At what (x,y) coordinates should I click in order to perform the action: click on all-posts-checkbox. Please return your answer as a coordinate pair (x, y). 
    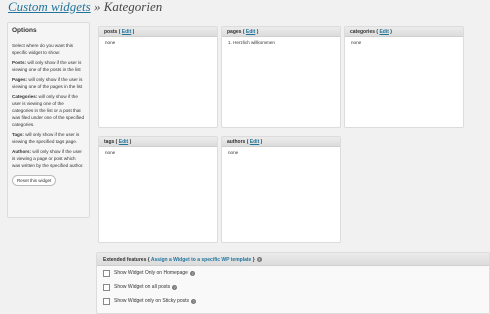
    Looking at the image, I should click on (106, 287).